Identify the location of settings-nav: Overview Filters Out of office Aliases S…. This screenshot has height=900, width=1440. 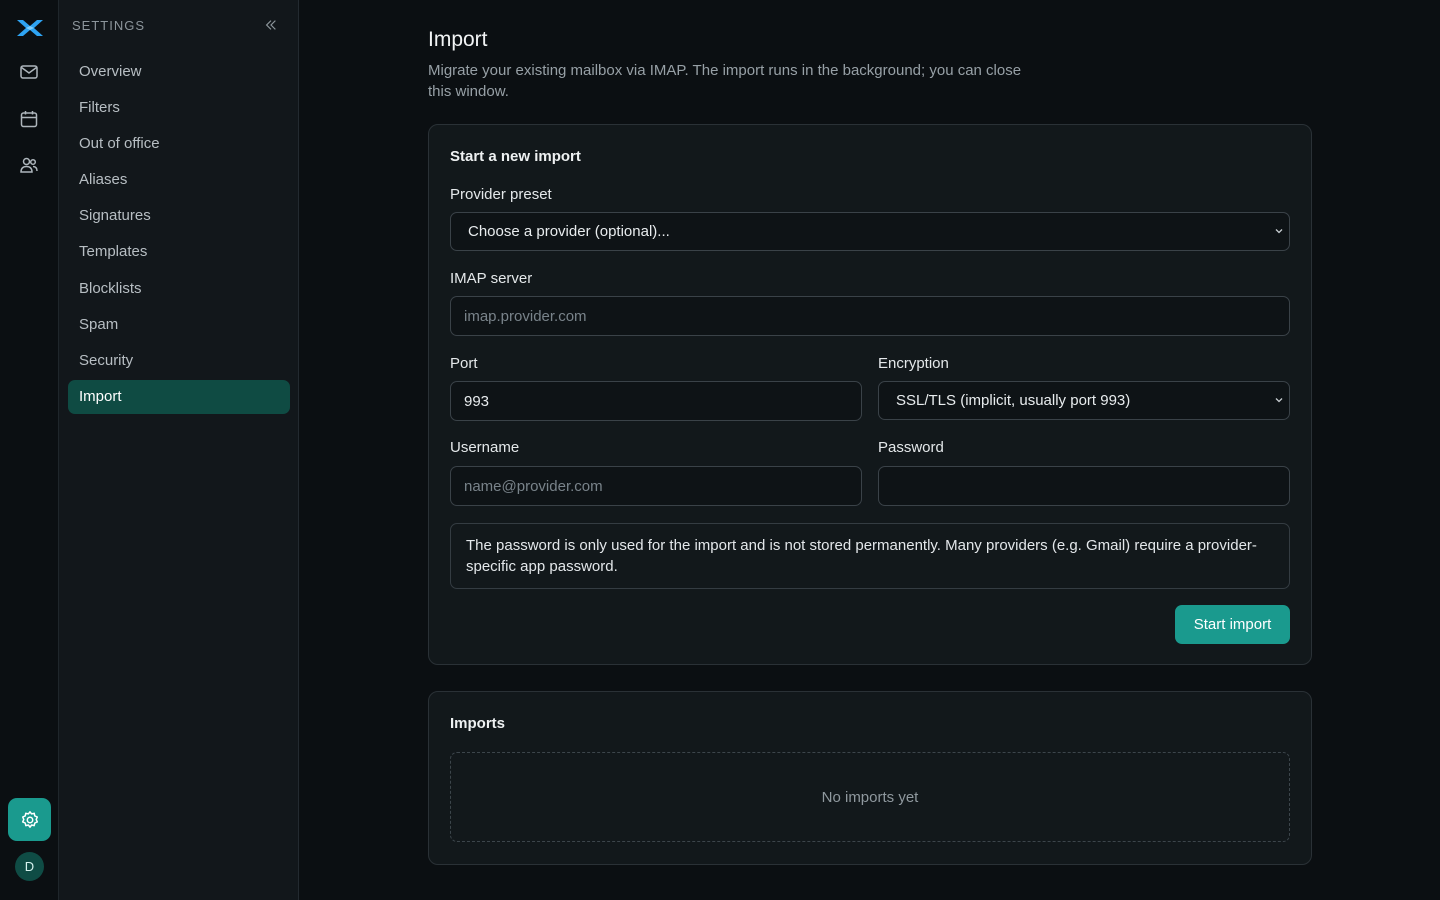
(179, 235).